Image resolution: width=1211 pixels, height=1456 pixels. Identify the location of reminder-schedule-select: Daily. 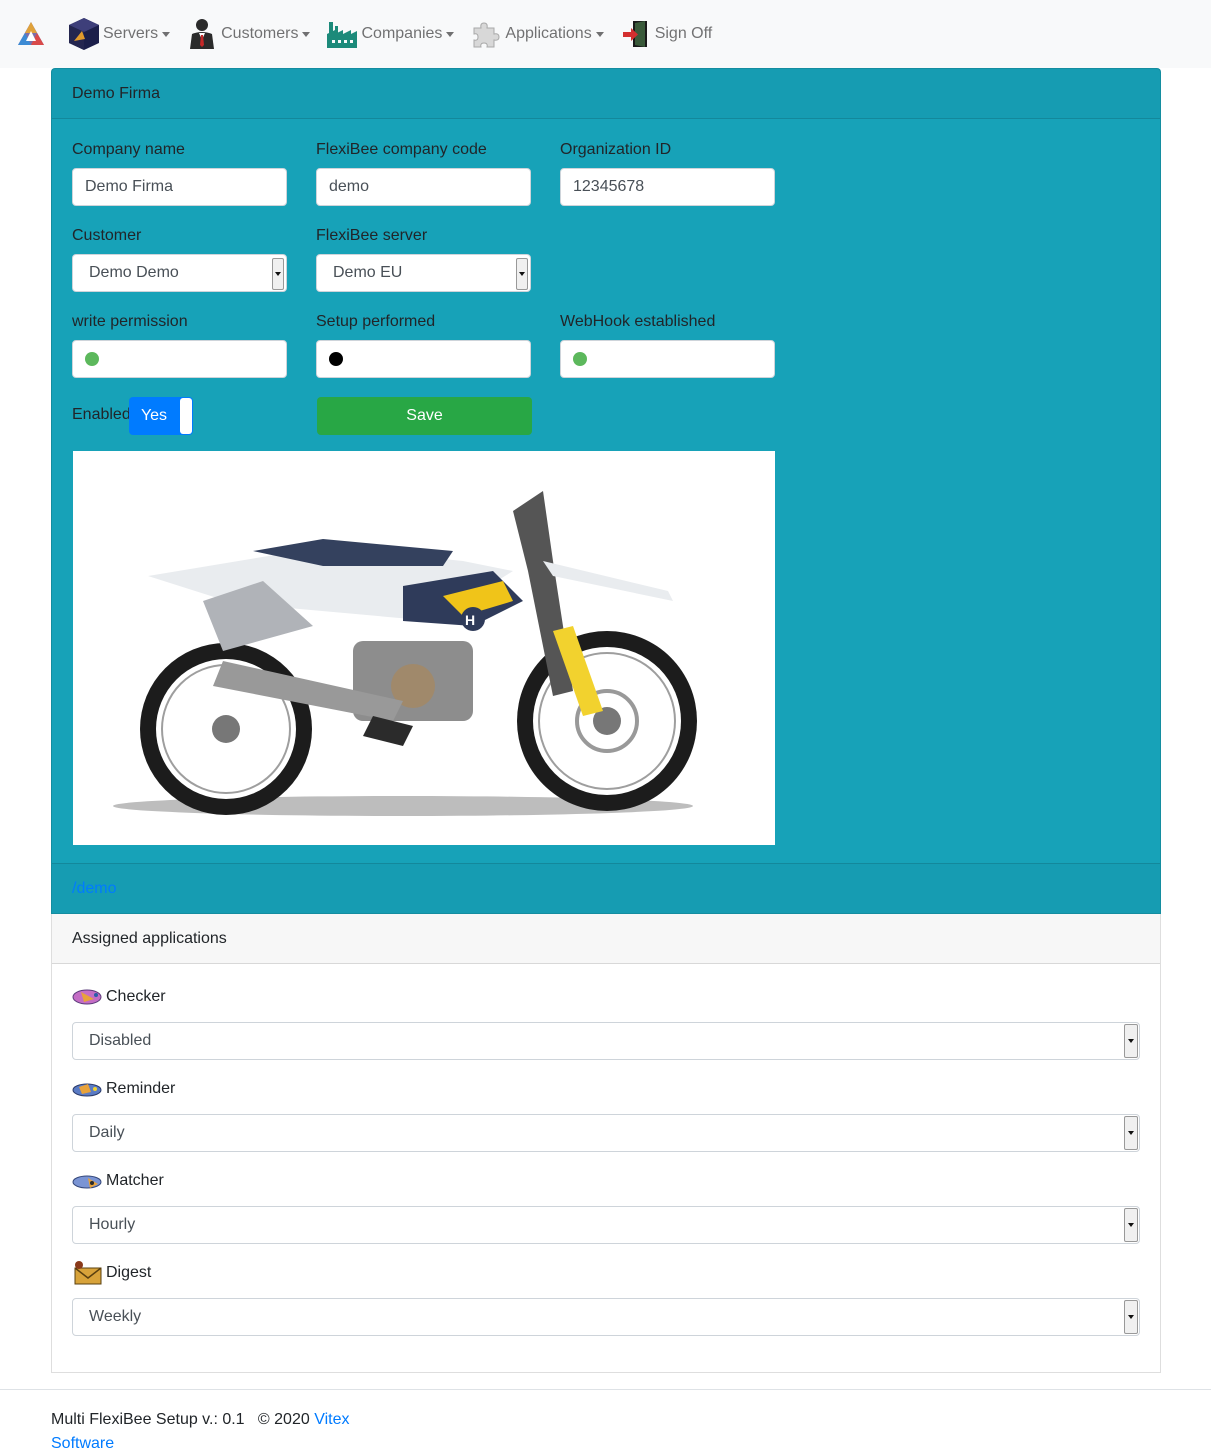
(606, 1133).